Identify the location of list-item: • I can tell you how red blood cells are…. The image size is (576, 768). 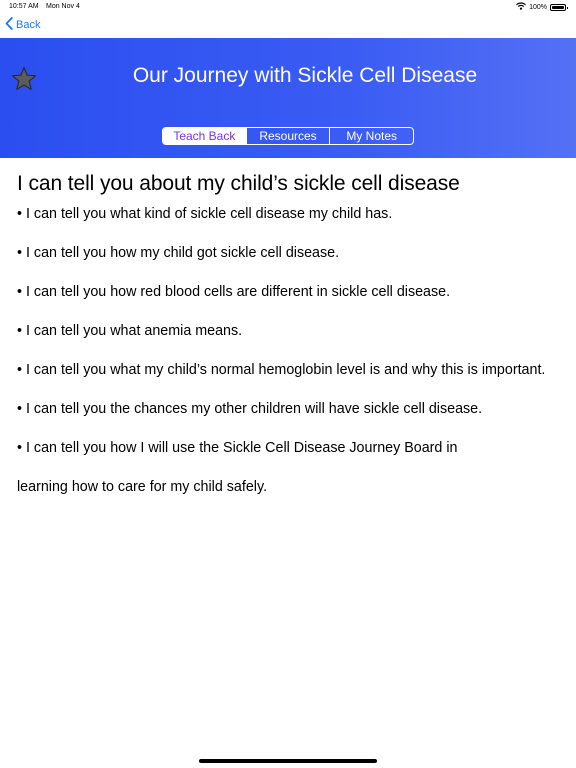
(234, 292).